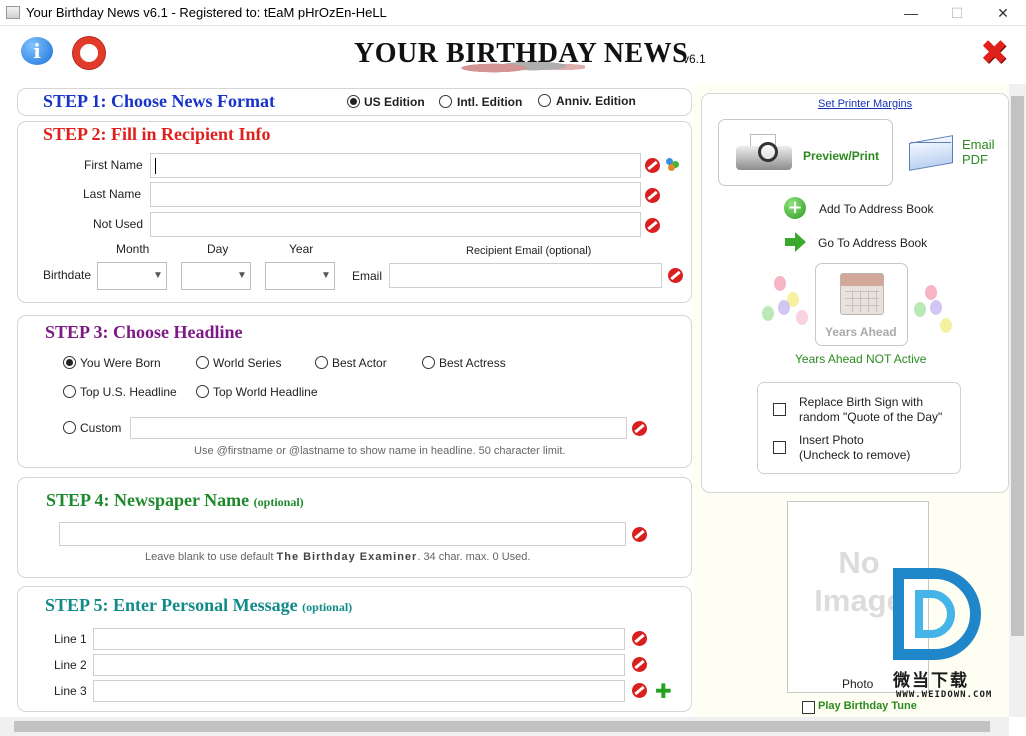 This screenshot has width=1026, height=736. What do you see at coordinates (596, 101) in the screenshot?
I see `anniv-edition-label: Anniv. Edition` at bounding box center [596, 101].